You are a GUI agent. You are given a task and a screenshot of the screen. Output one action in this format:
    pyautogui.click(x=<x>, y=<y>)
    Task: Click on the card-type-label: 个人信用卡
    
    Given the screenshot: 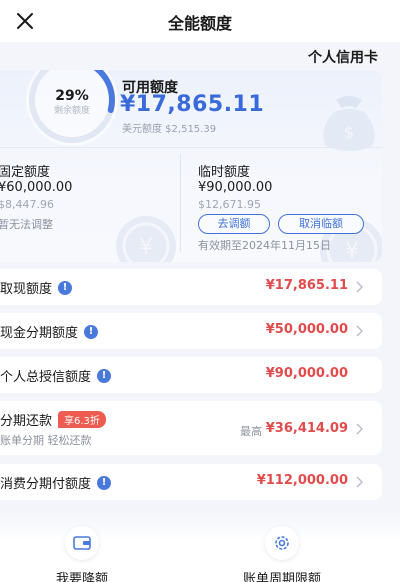 What is the action you would take?
    pyautogui.click(x=343, y=58)
    